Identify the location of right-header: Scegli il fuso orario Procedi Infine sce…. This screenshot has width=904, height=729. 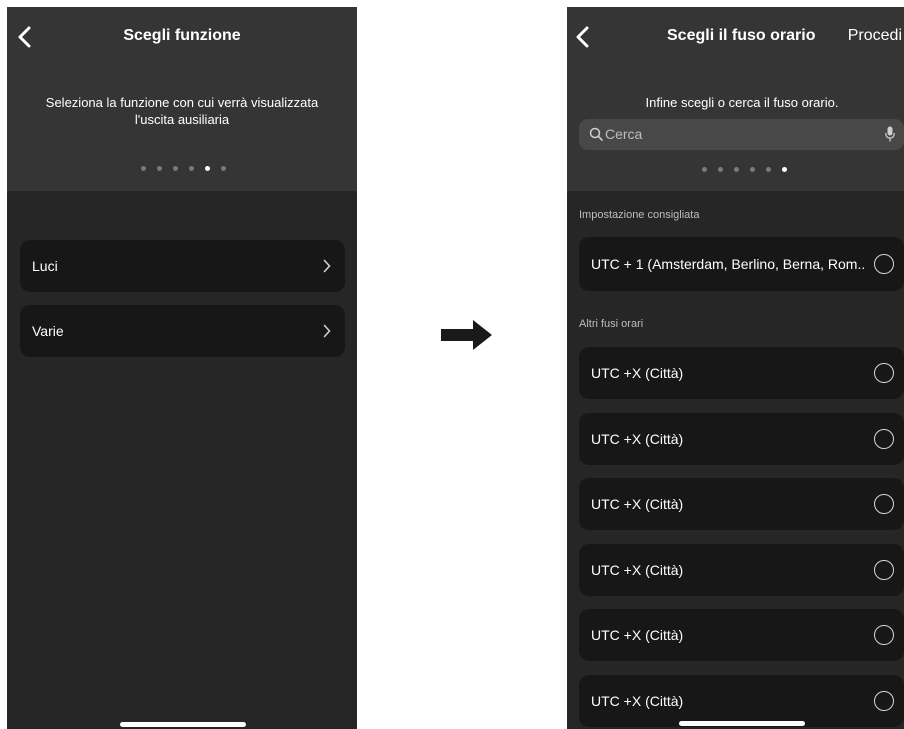
(735, 99).